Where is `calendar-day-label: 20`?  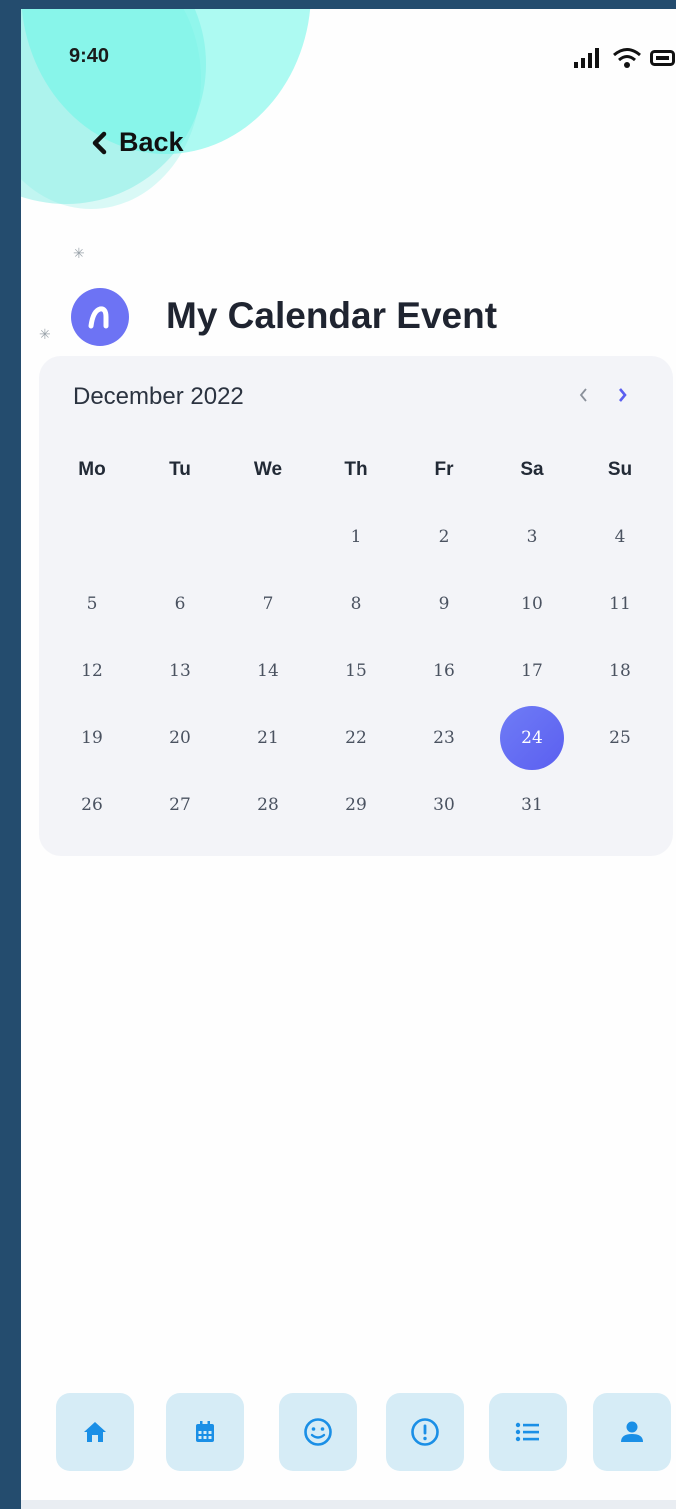
calendar-day-label: 20 is located at coordinates (180, 737).